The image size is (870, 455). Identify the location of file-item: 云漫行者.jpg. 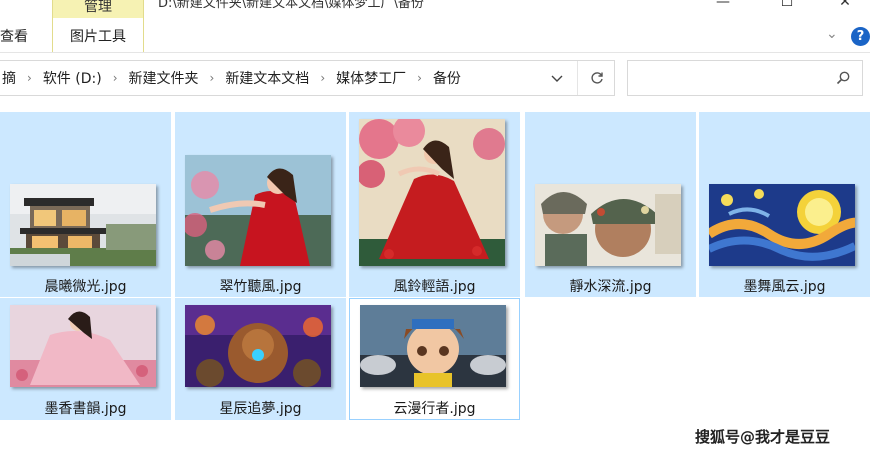
(434, 359).